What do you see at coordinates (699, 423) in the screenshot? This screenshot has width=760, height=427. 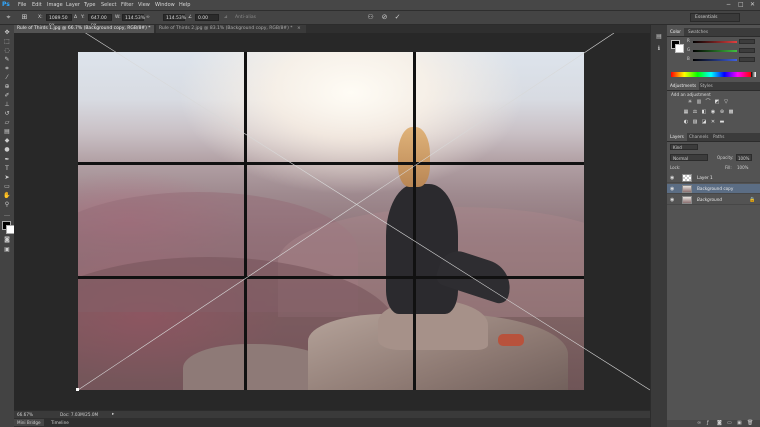 I see `link-layers-icon: ∞` at bounding box center [699, 423].